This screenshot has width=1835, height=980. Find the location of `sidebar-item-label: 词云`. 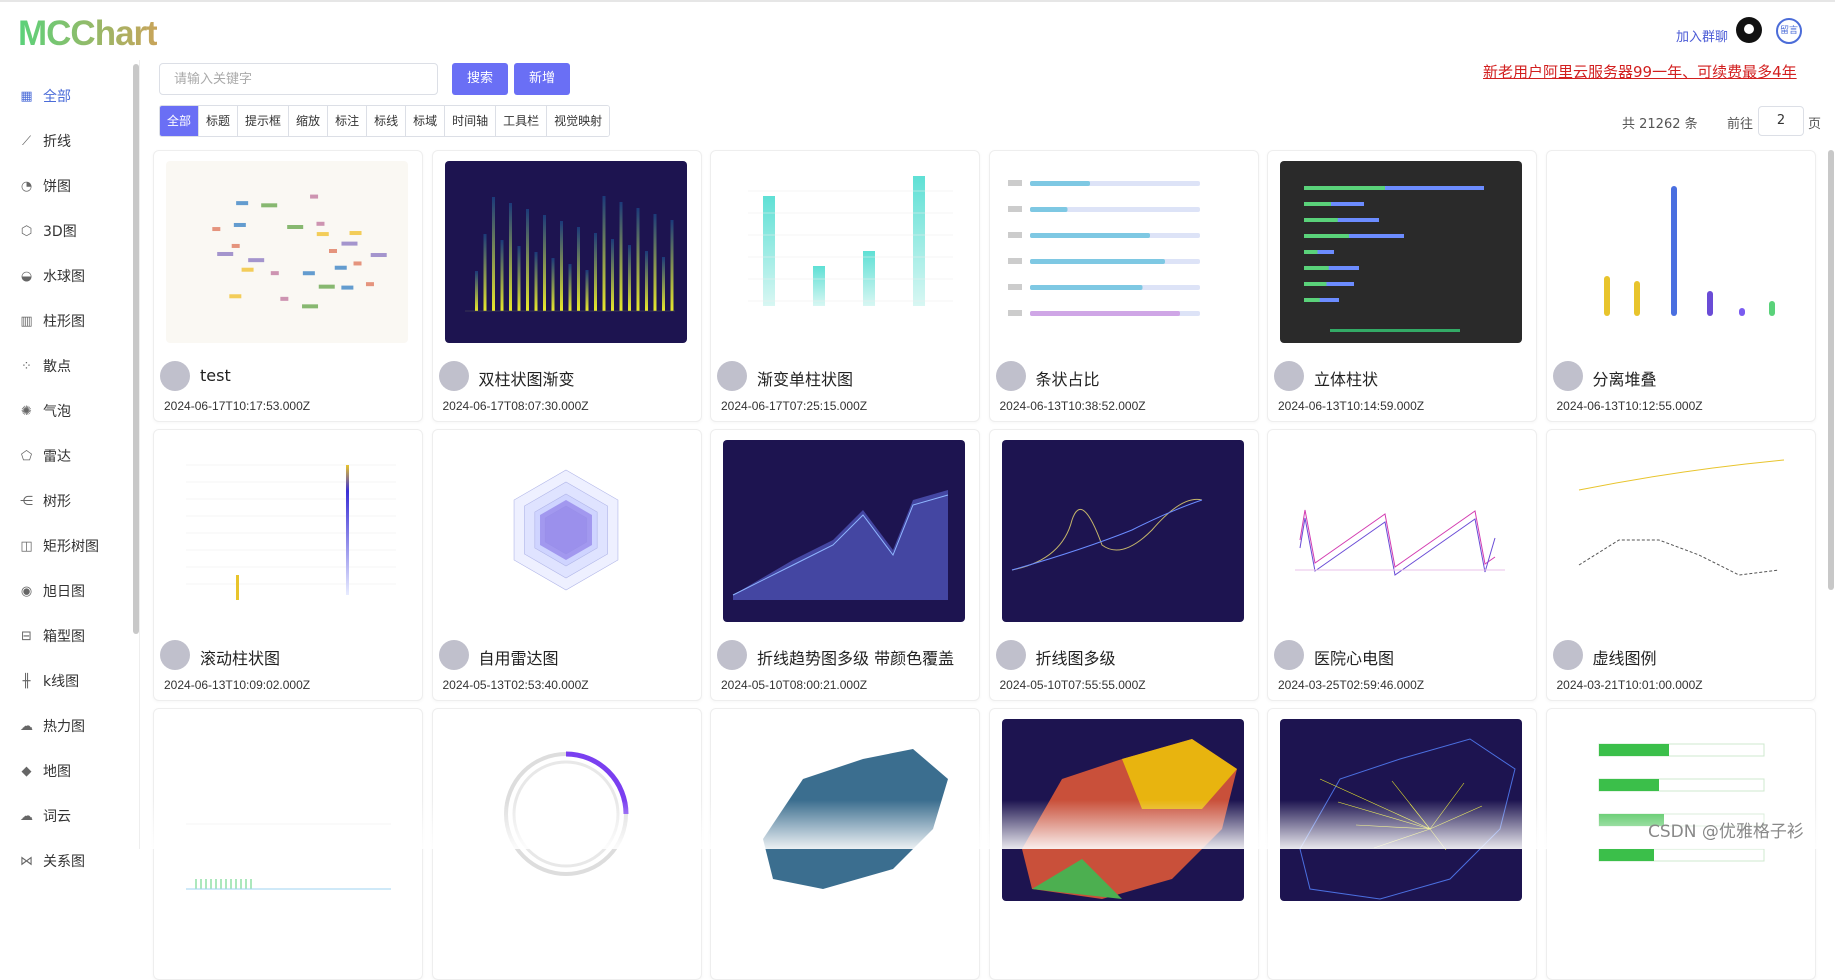

sidebar-item-label: 词云 is located at coordinates (57, 817).